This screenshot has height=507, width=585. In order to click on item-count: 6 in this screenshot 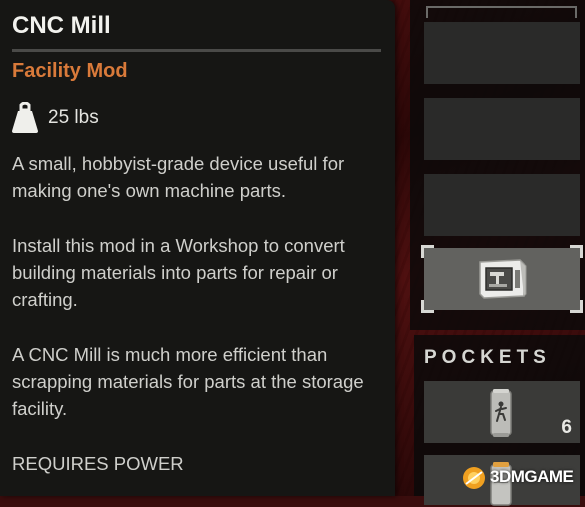, I will do `click(566, 427)`.